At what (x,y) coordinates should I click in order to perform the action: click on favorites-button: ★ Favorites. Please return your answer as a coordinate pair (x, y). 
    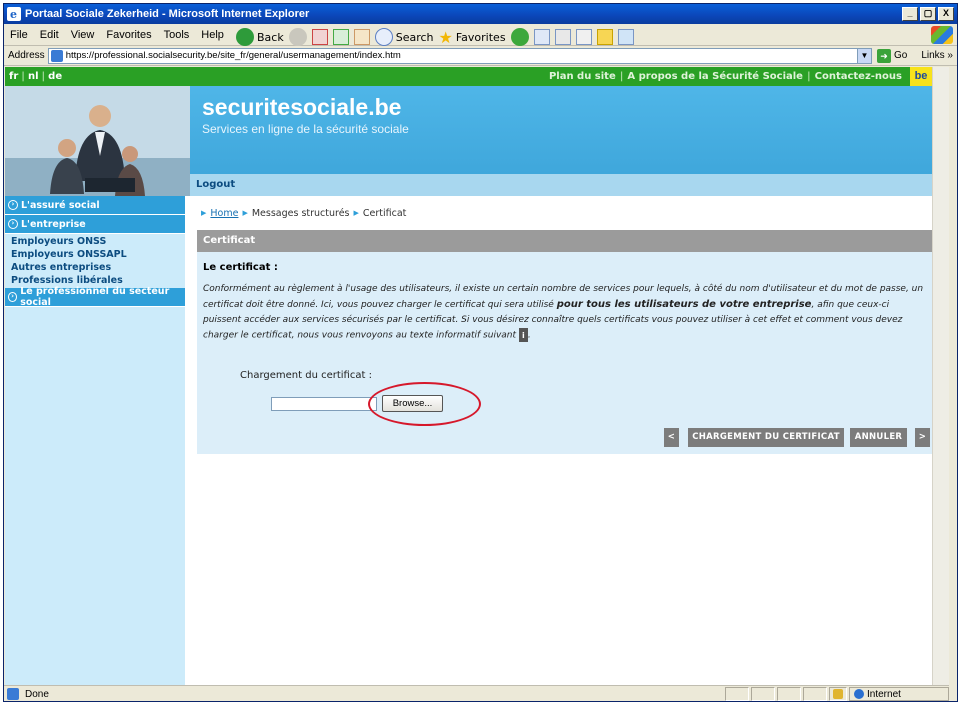
    Looking at the image, I should click on (472, 37).